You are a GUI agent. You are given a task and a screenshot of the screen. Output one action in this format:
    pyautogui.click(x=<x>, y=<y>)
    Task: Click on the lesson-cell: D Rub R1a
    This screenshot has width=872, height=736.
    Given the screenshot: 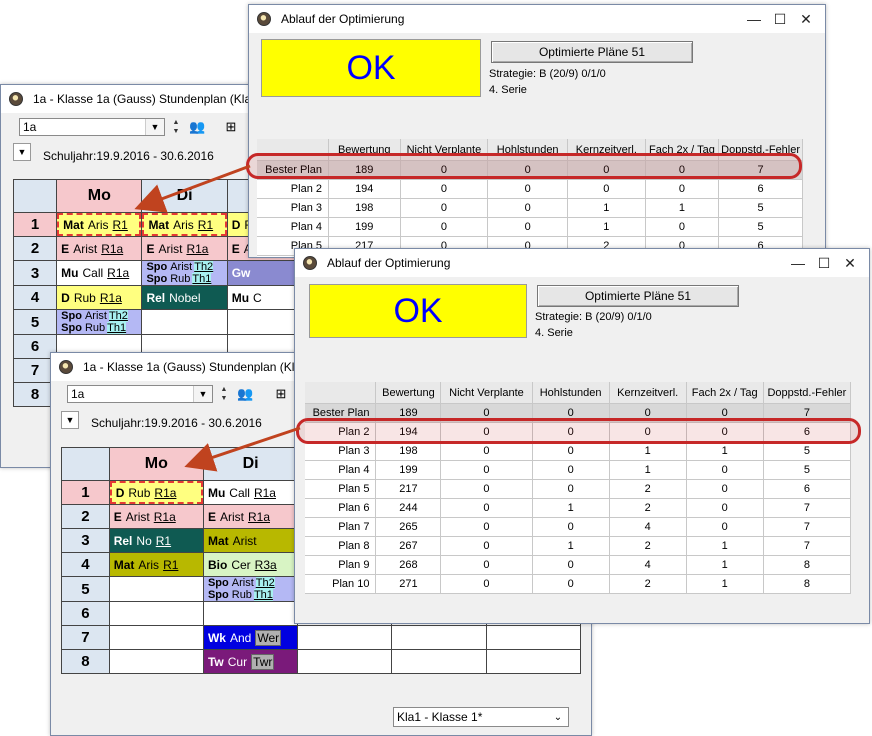 What is the action you would take?
    pyautogui.click(x=156, y=492)
    